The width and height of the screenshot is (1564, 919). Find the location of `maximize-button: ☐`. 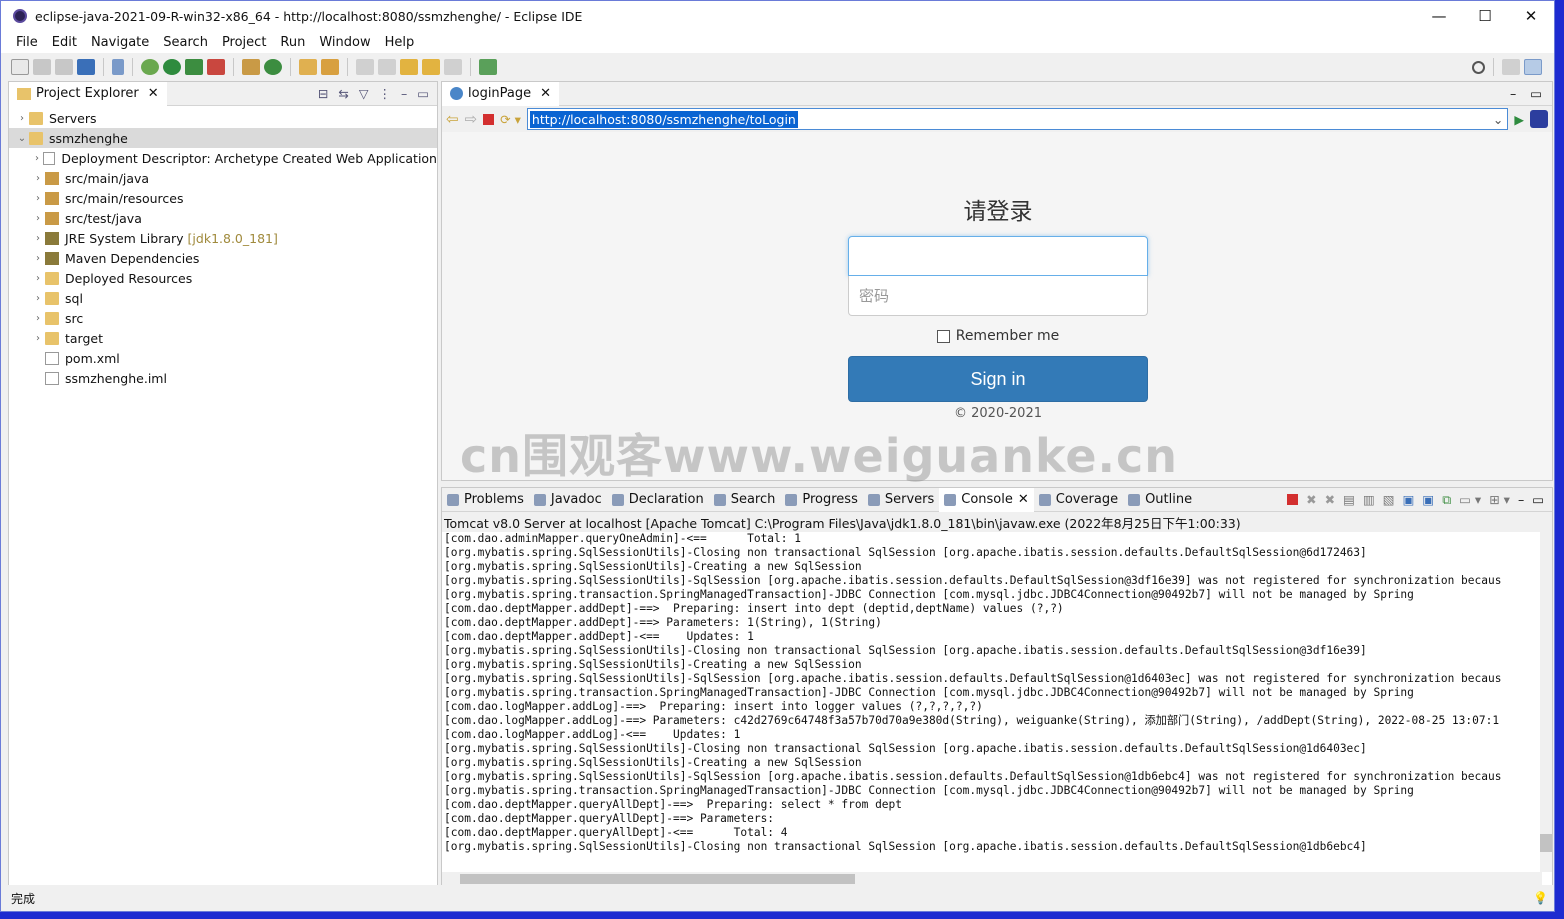

maximize-button: ☐ is located at coordinates (1485, 16).